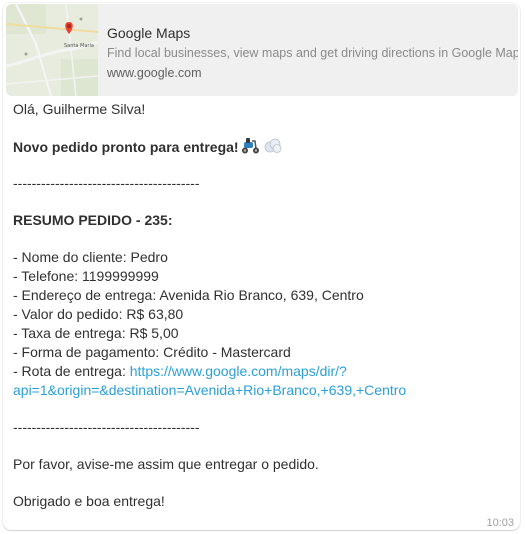 This screenshot has height=534, width=525. Describe the element at coordinates (89, 501) in the screenshot. I see `closing-text: Obrigado e boa entrega!` at that location.